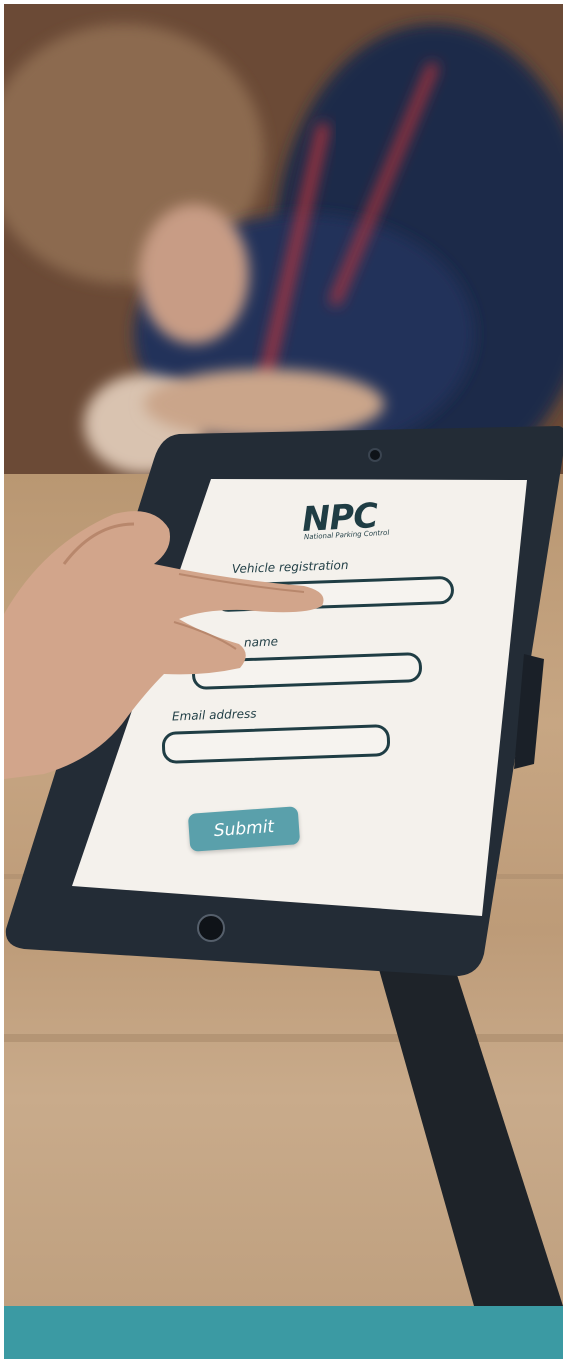 Image resolution: width=567 pixels, height=1363 pixels. I want to click on bottom-accent-band, so click(283, 1332).